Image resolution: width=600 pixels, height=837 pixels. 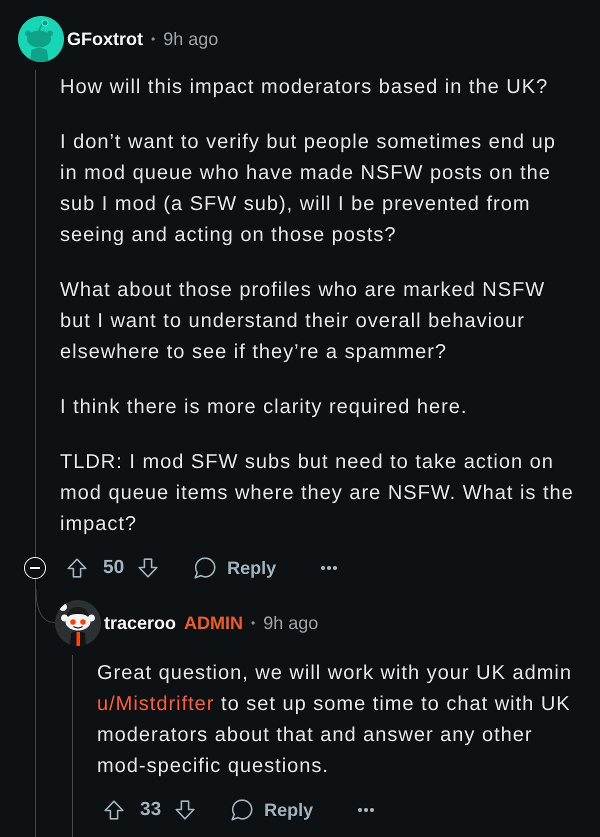 I want to click on vote-count: 33, so click(x=151, y=810).